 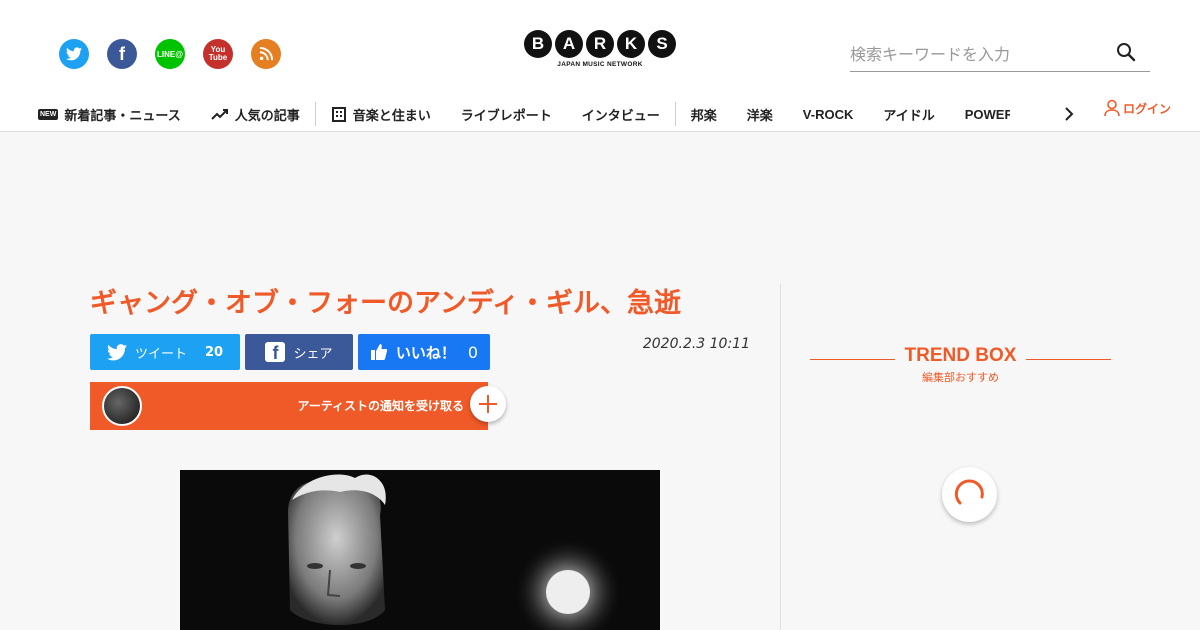 I want to click on search-input, so click(x=980, y=54).